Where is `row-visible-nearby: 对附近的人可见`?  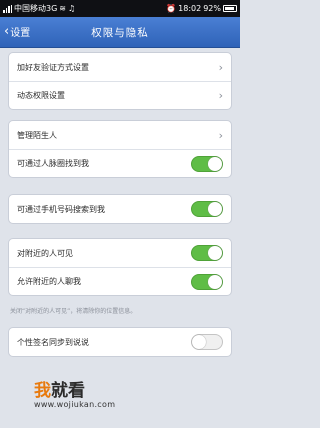
row-visible-nearby: 对附近的人可见 is located at coordinates (120, 253).